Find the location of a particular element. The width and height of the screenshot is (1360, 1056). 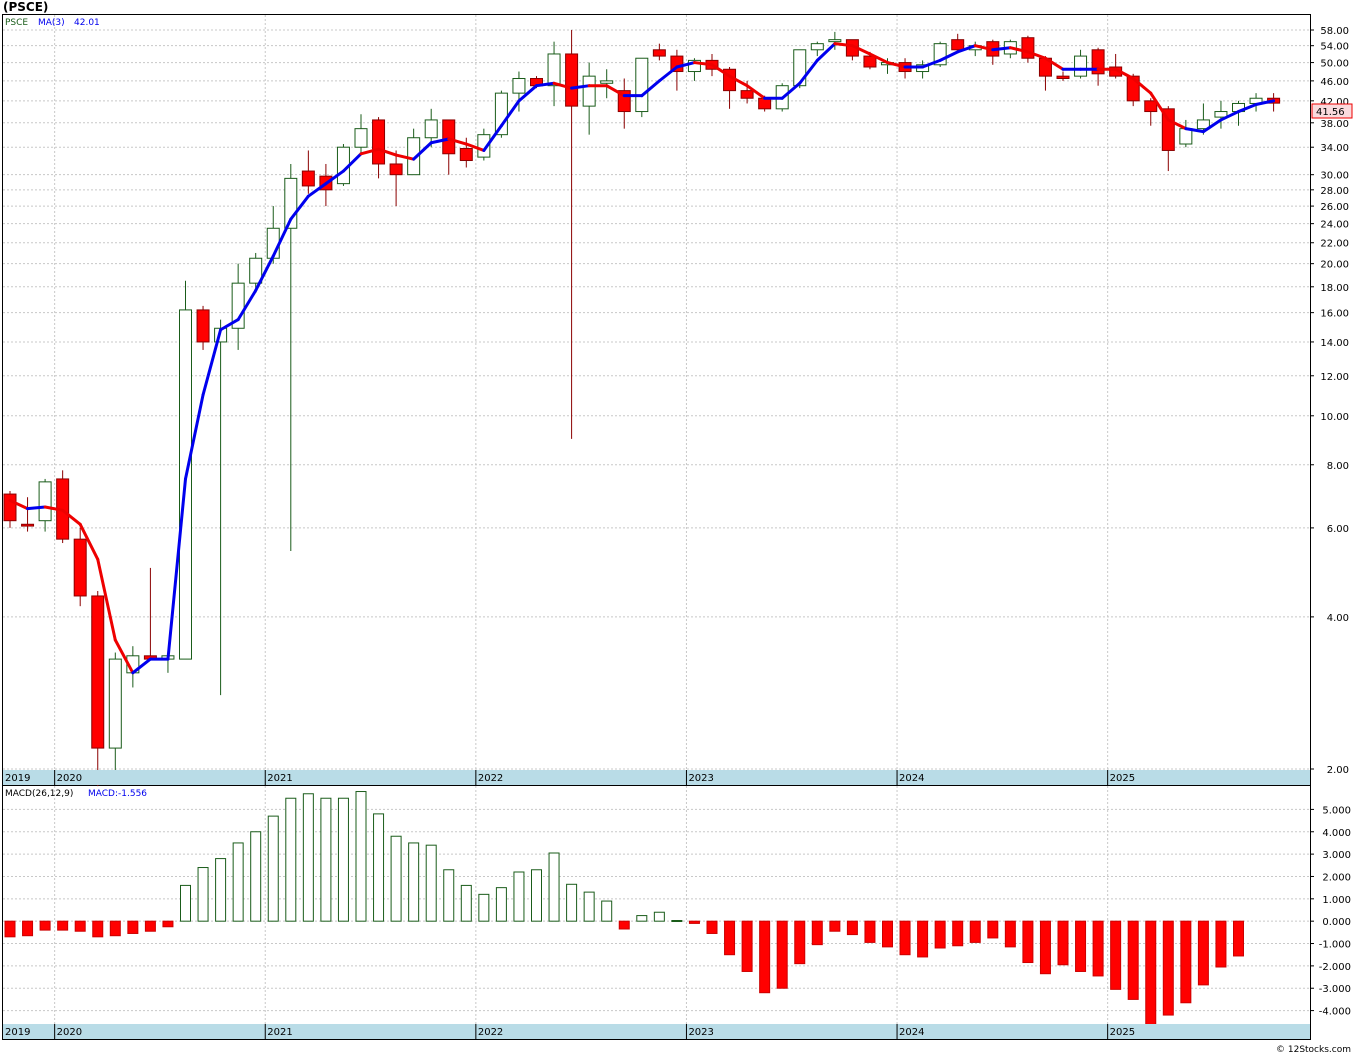

macd-tick-label: -2.000 is located at coordinates (1335, 967).